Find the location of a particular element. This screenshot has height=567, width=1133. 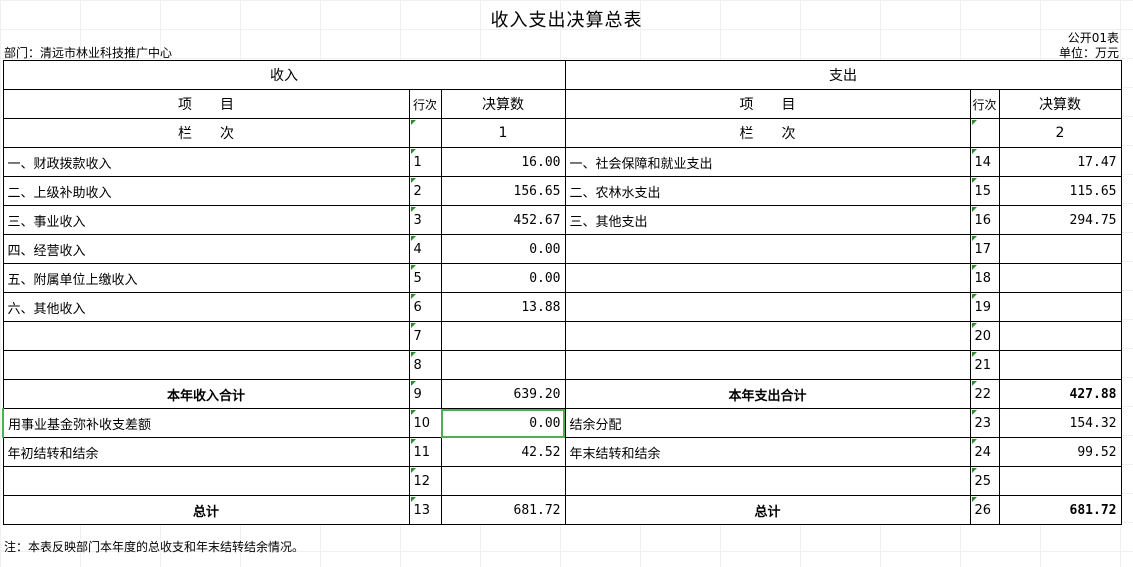

income-line-cell: 13 is located at coordinates (425, 510).